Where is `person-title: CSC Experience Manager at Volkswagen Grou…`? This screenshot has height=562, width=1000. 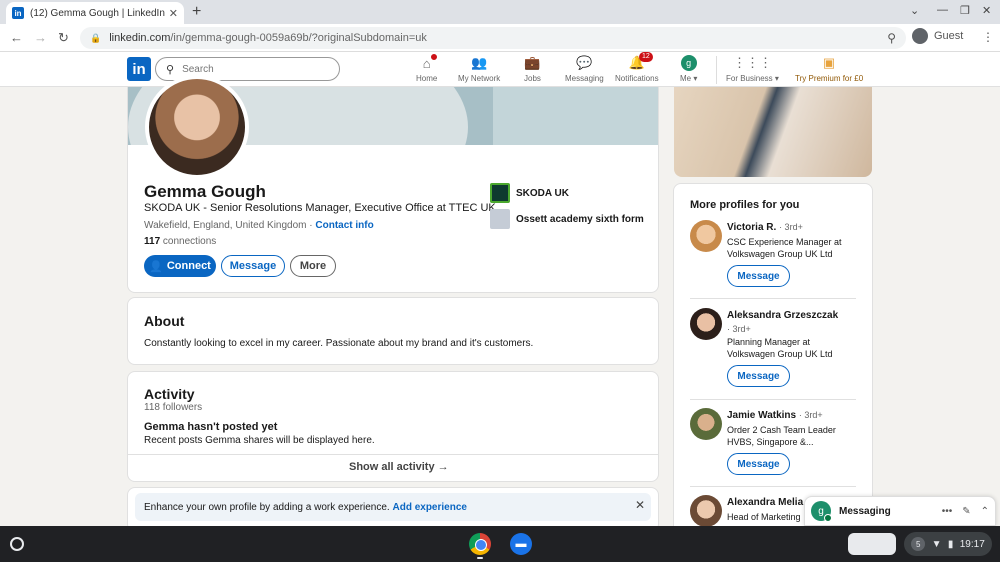 person-title: CSC Experience Manager at Volkswagen Grou… is located at coordinates (784, 248).